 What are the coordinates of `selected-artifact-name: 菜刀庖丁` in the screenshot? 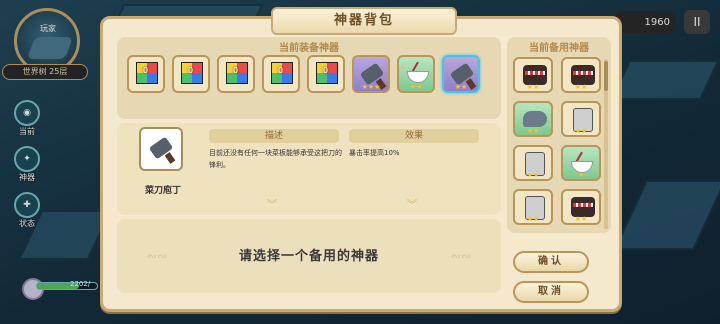 It's located at (162, 191).